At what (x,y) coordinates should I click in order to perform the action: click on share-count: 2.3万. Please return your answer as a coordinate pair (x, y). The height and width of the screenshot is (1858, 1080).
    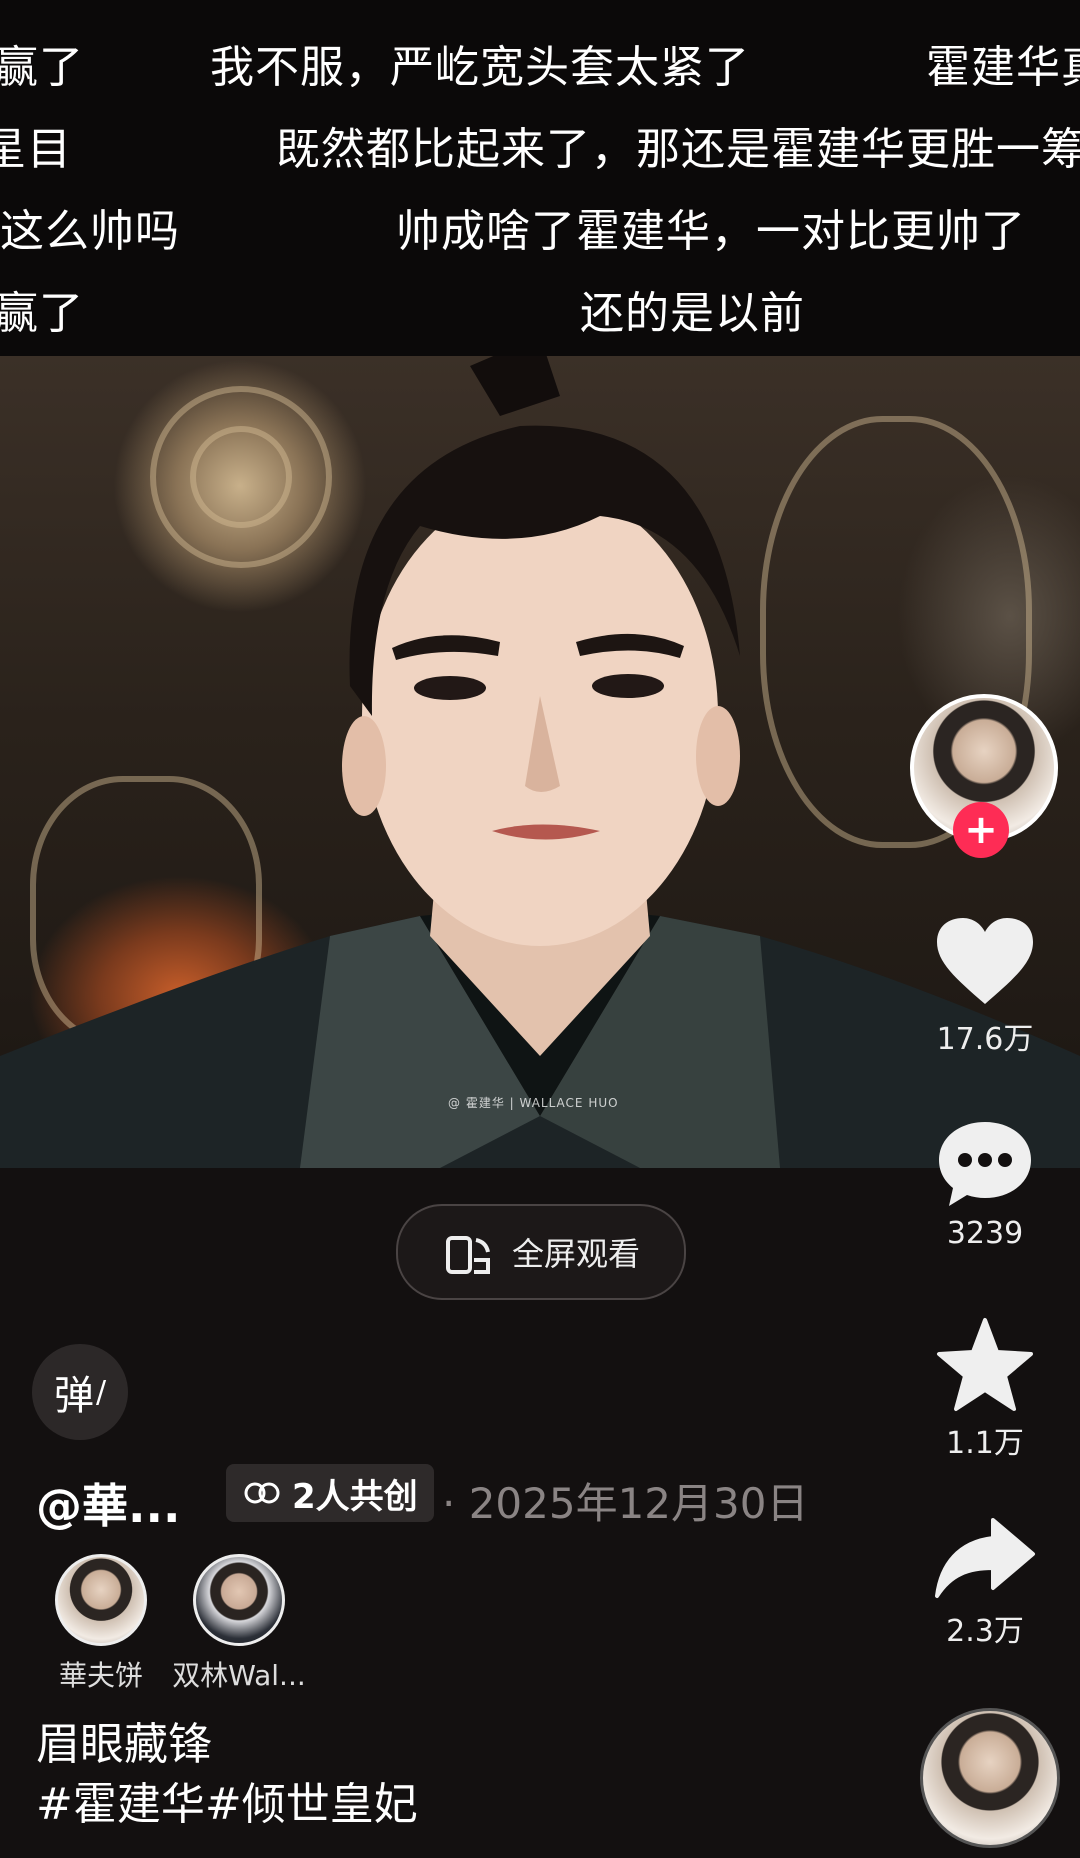
    Looking at the image, I should click on (985, 1631).